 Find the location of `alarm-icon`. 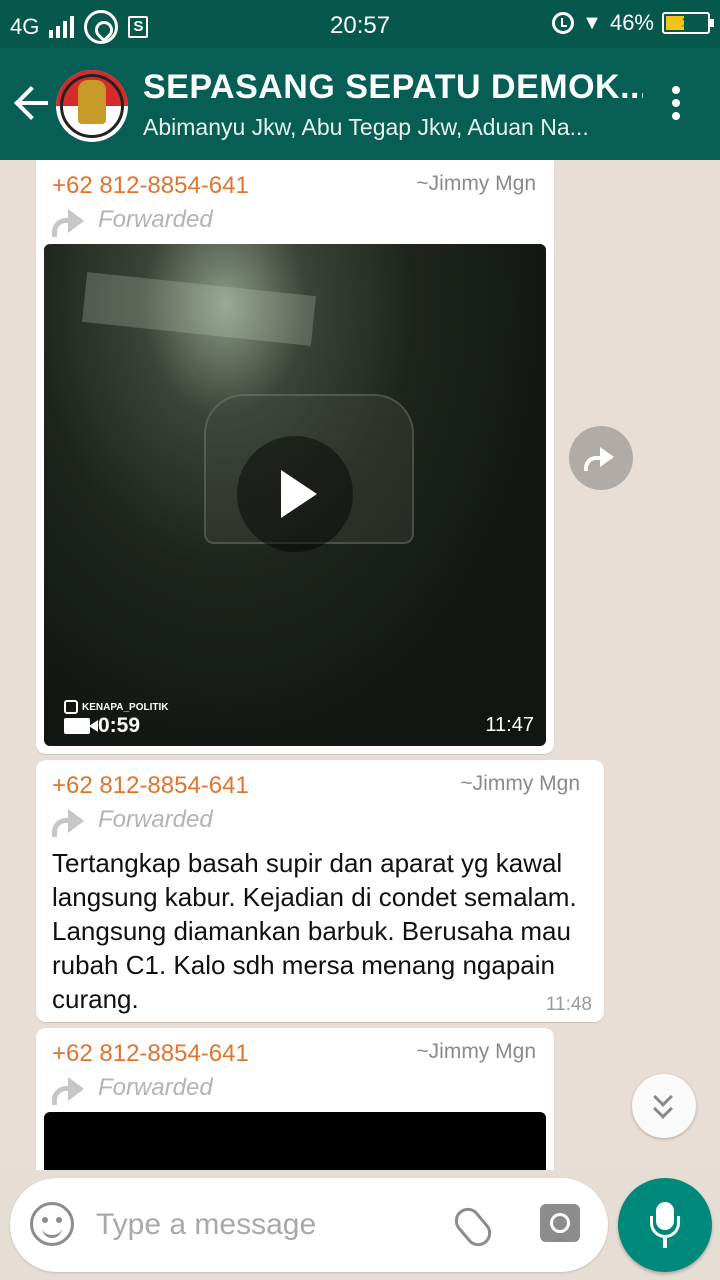

alarm-icon is located at coordinates (563, 23).